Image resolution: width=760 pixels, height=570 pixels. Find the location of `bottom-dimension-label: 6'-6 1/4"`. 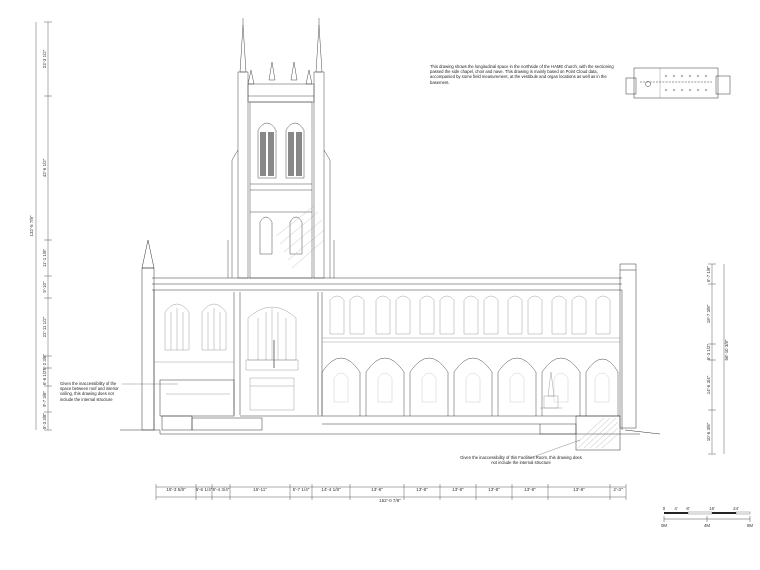

bottom-dimension-label: 6'-6 1/4" is located at coordinates (204, 489).